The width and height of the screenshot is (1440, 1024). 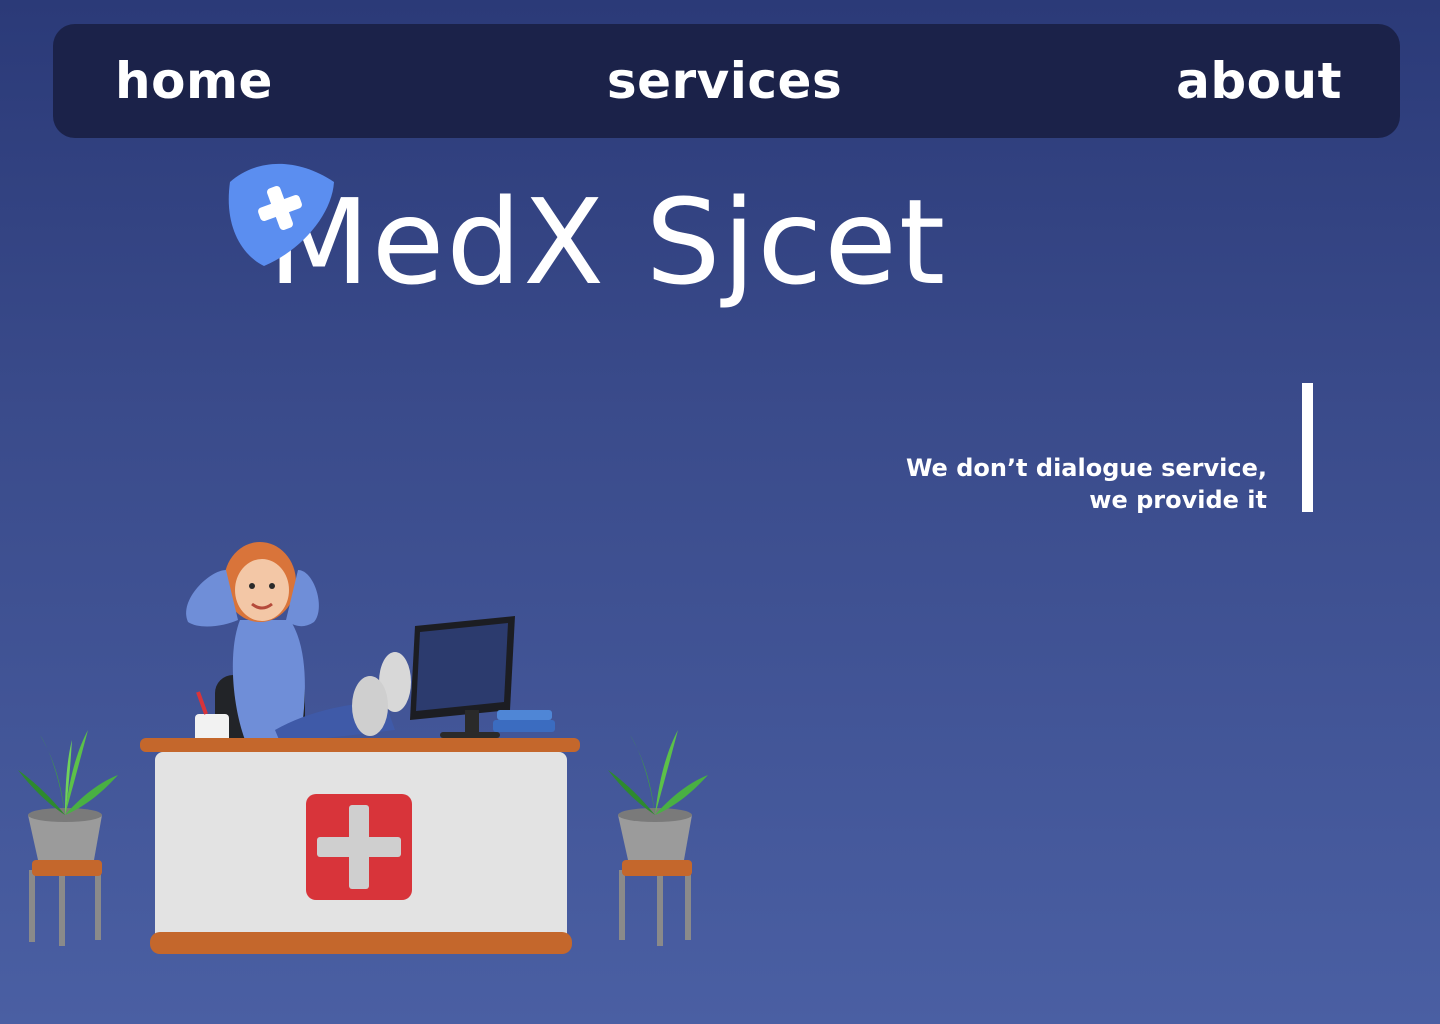 What do you see at coordinates (281, 214) in the screenshot?
I see `medical-cross-badge-icon` at bounding box center [281, 214].